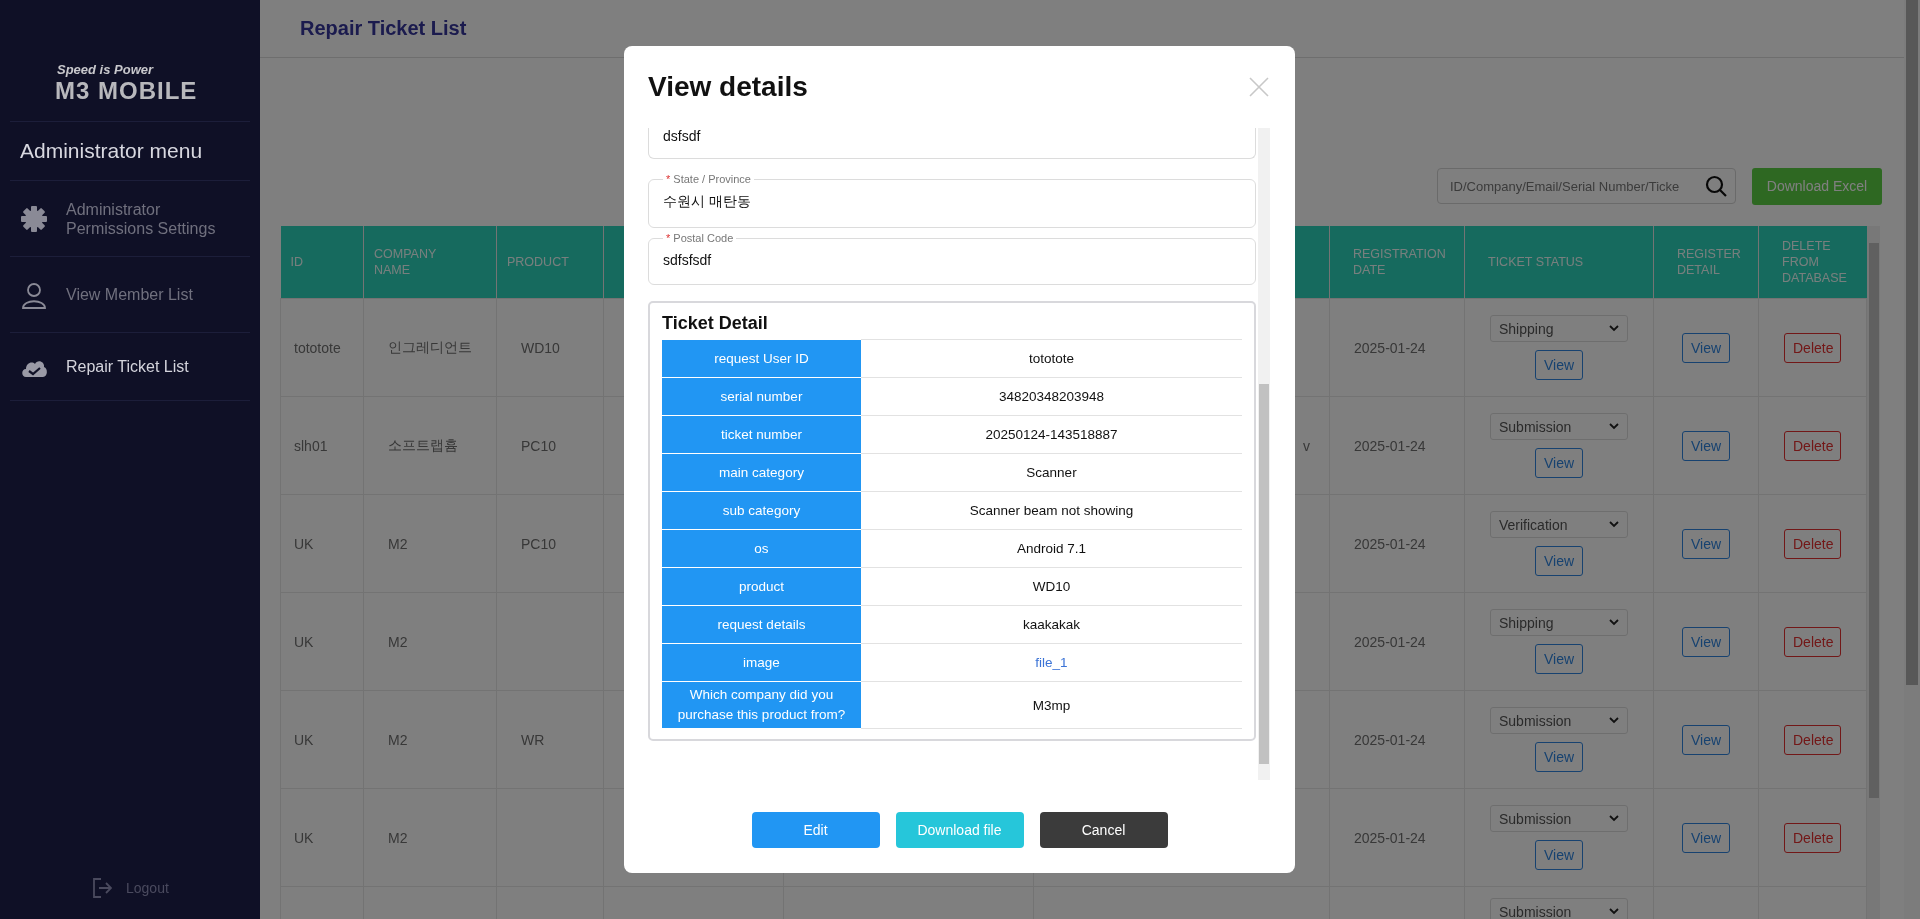 This screenshot has height=919, width=1920. What do you see at coordinates (1306, 445) in the screenshot?
I see `table-cell: v` at bounding box center [1306, 445].